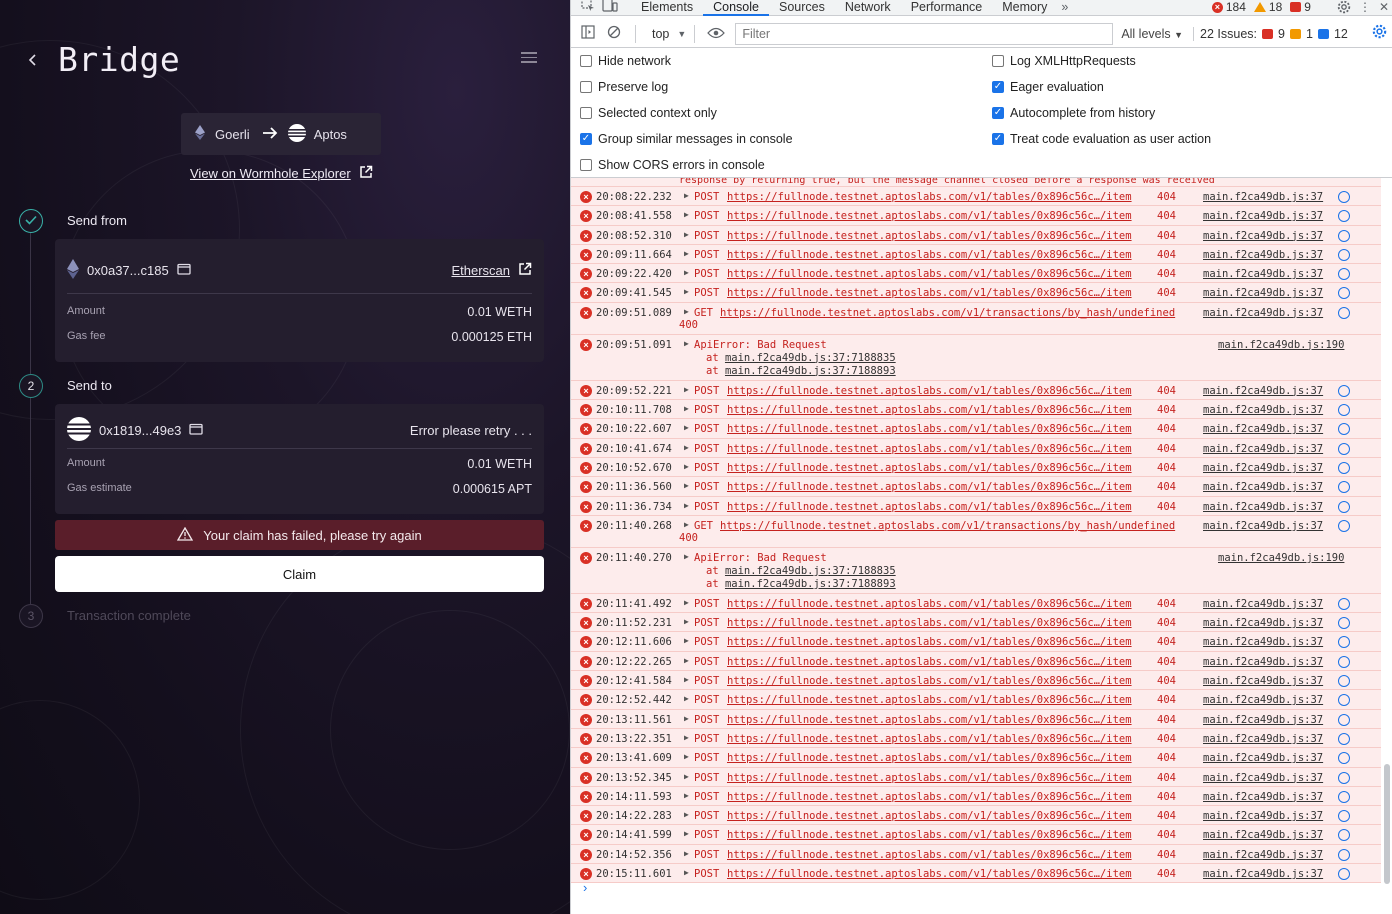 The image size is (1392, 914). What do you see at coordinates (1270, 33) in the screenshot?
I see `issues-button: 22 Issues: 9 1 12` at bounding box center [1270, 33].